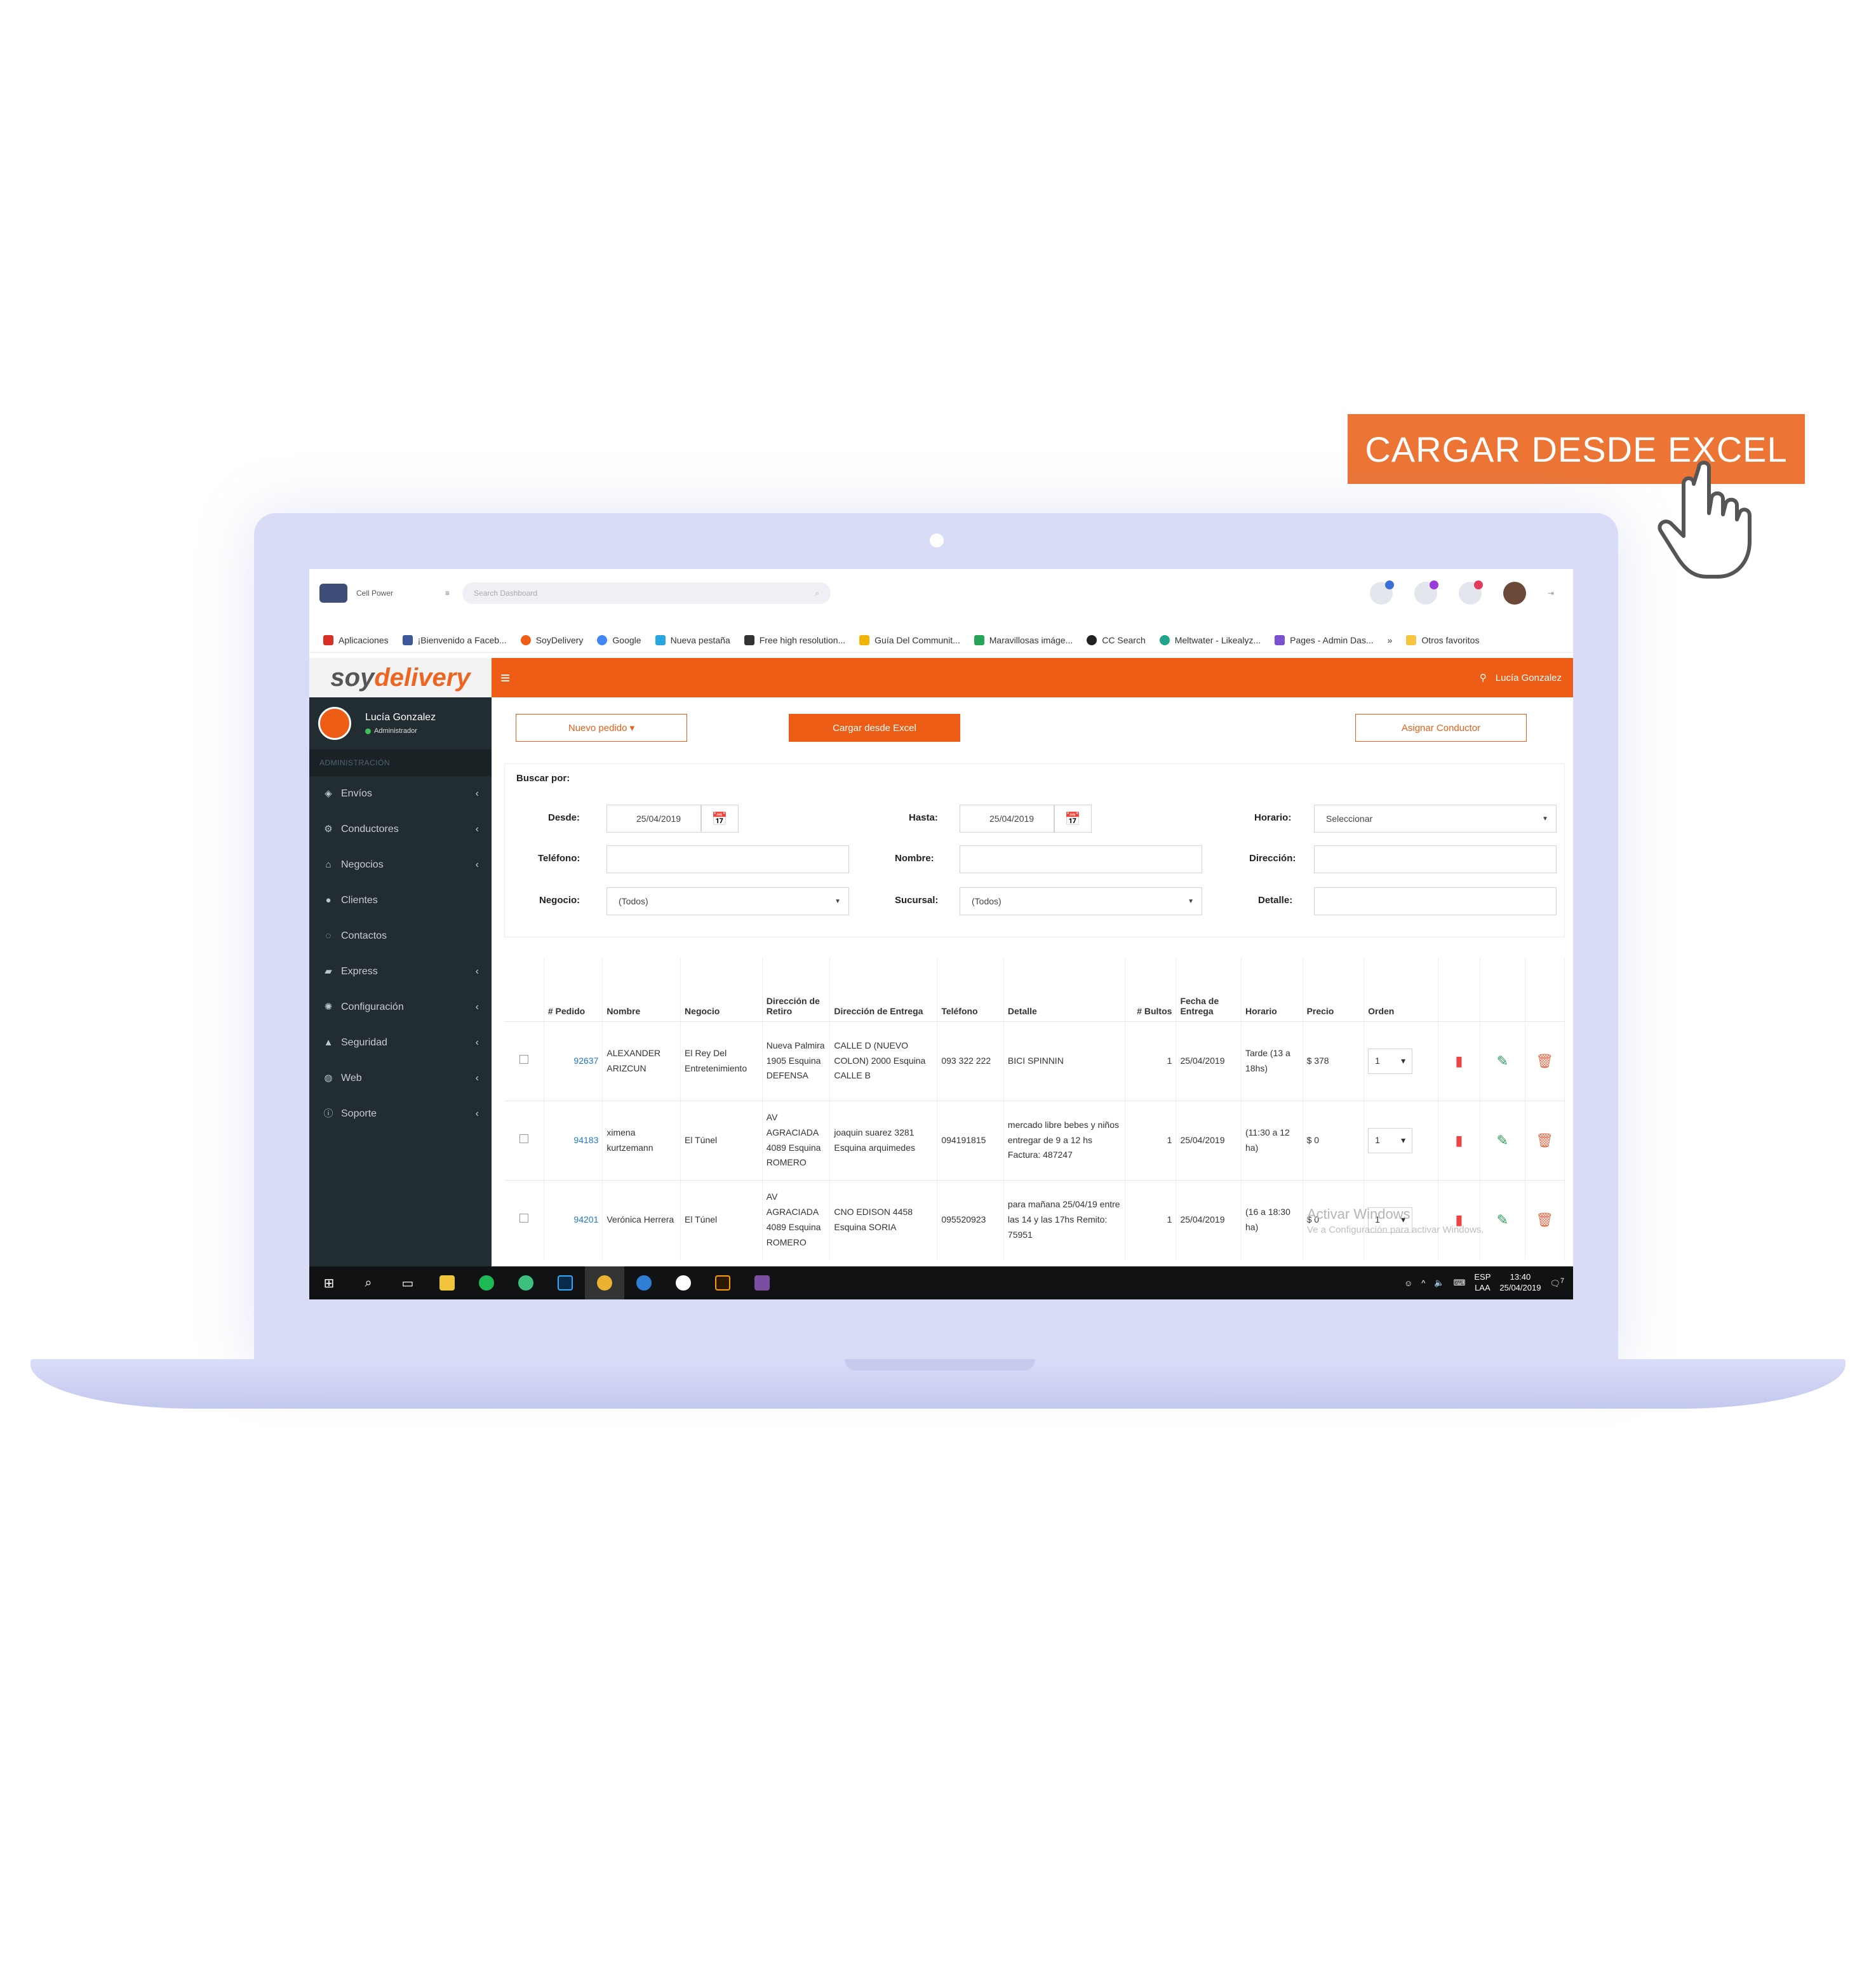  I want to click on sidebar-item-seguridad: ▲ Seguridad ‹, so click(401, 1043).